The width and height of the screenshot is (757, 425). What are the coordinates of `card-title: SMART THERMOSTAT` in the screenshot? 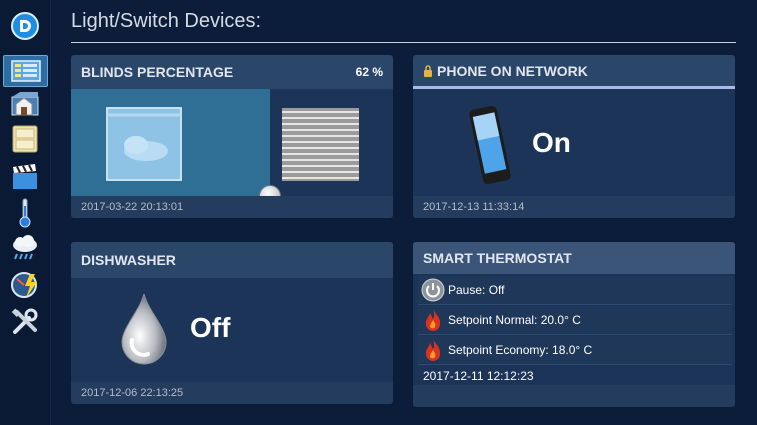 It's located at (497, 258).